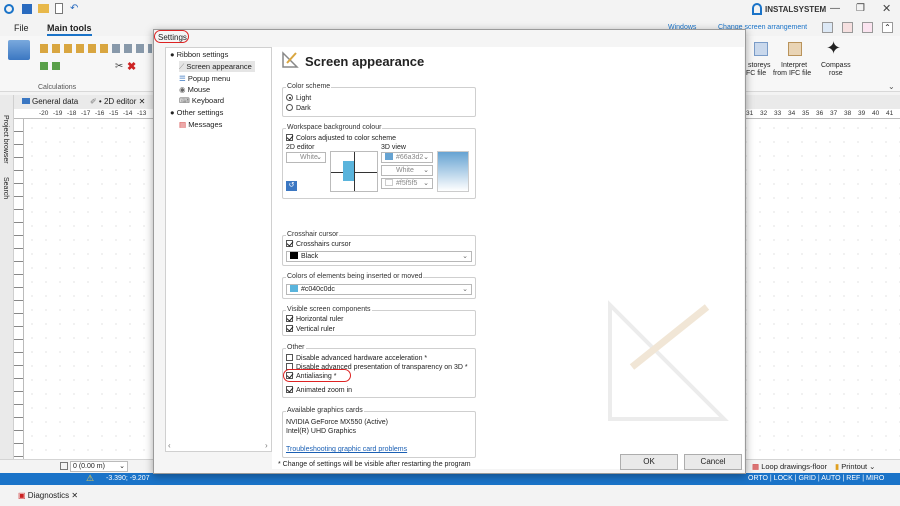 The height and width of the screenshot is (506, 900). What do you see at coordinates (132, 48) in the screenshot?
I see `ribbon-tools-icons` at bounding box center [132, 48].